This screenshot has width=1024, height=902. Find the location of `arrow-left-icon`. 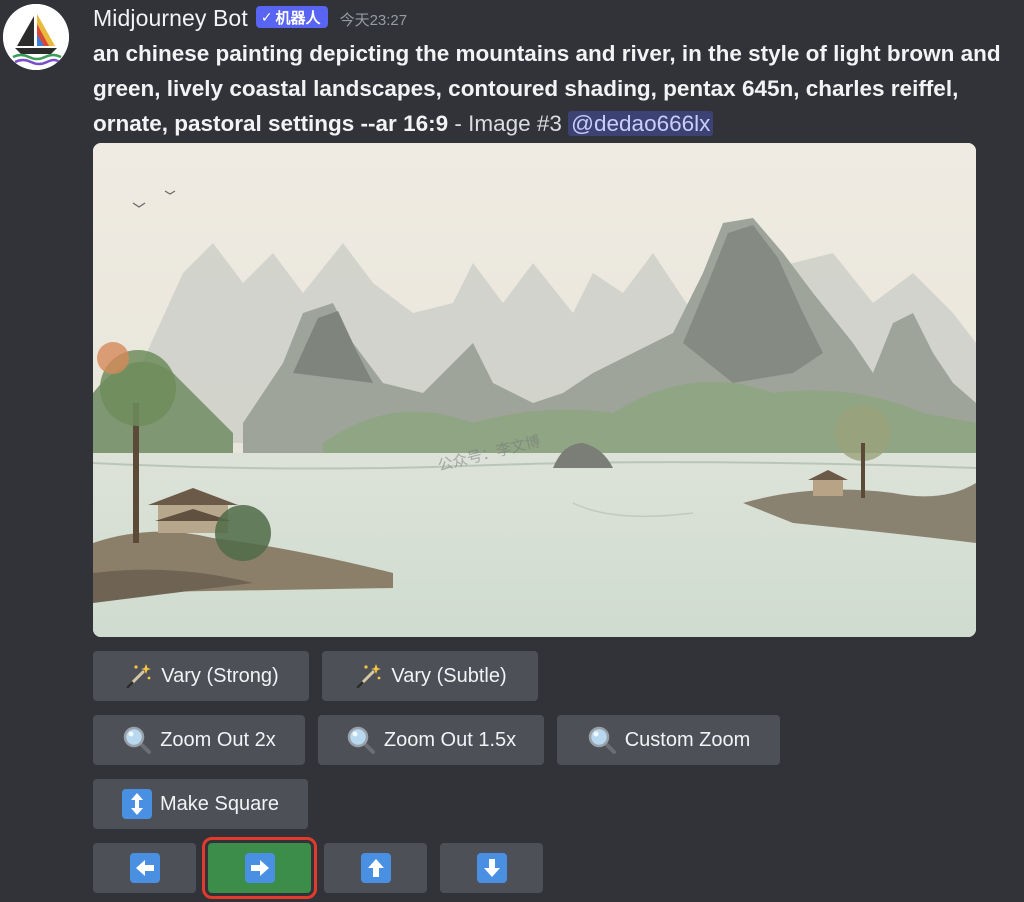

arrow-left-icon is located at coordinates (144, 868).